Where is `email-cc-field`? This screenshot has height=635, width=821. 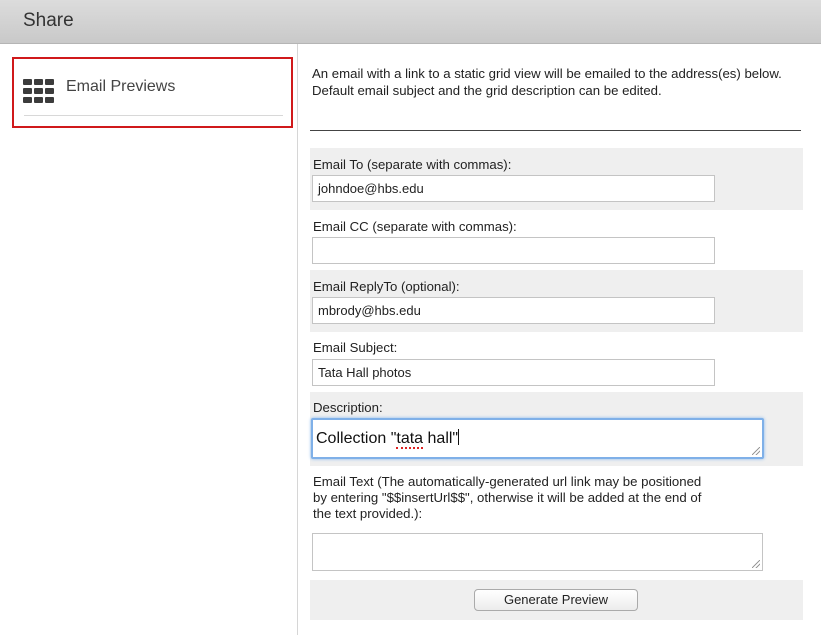
email-cc-field is located at coordinates (513, 250).